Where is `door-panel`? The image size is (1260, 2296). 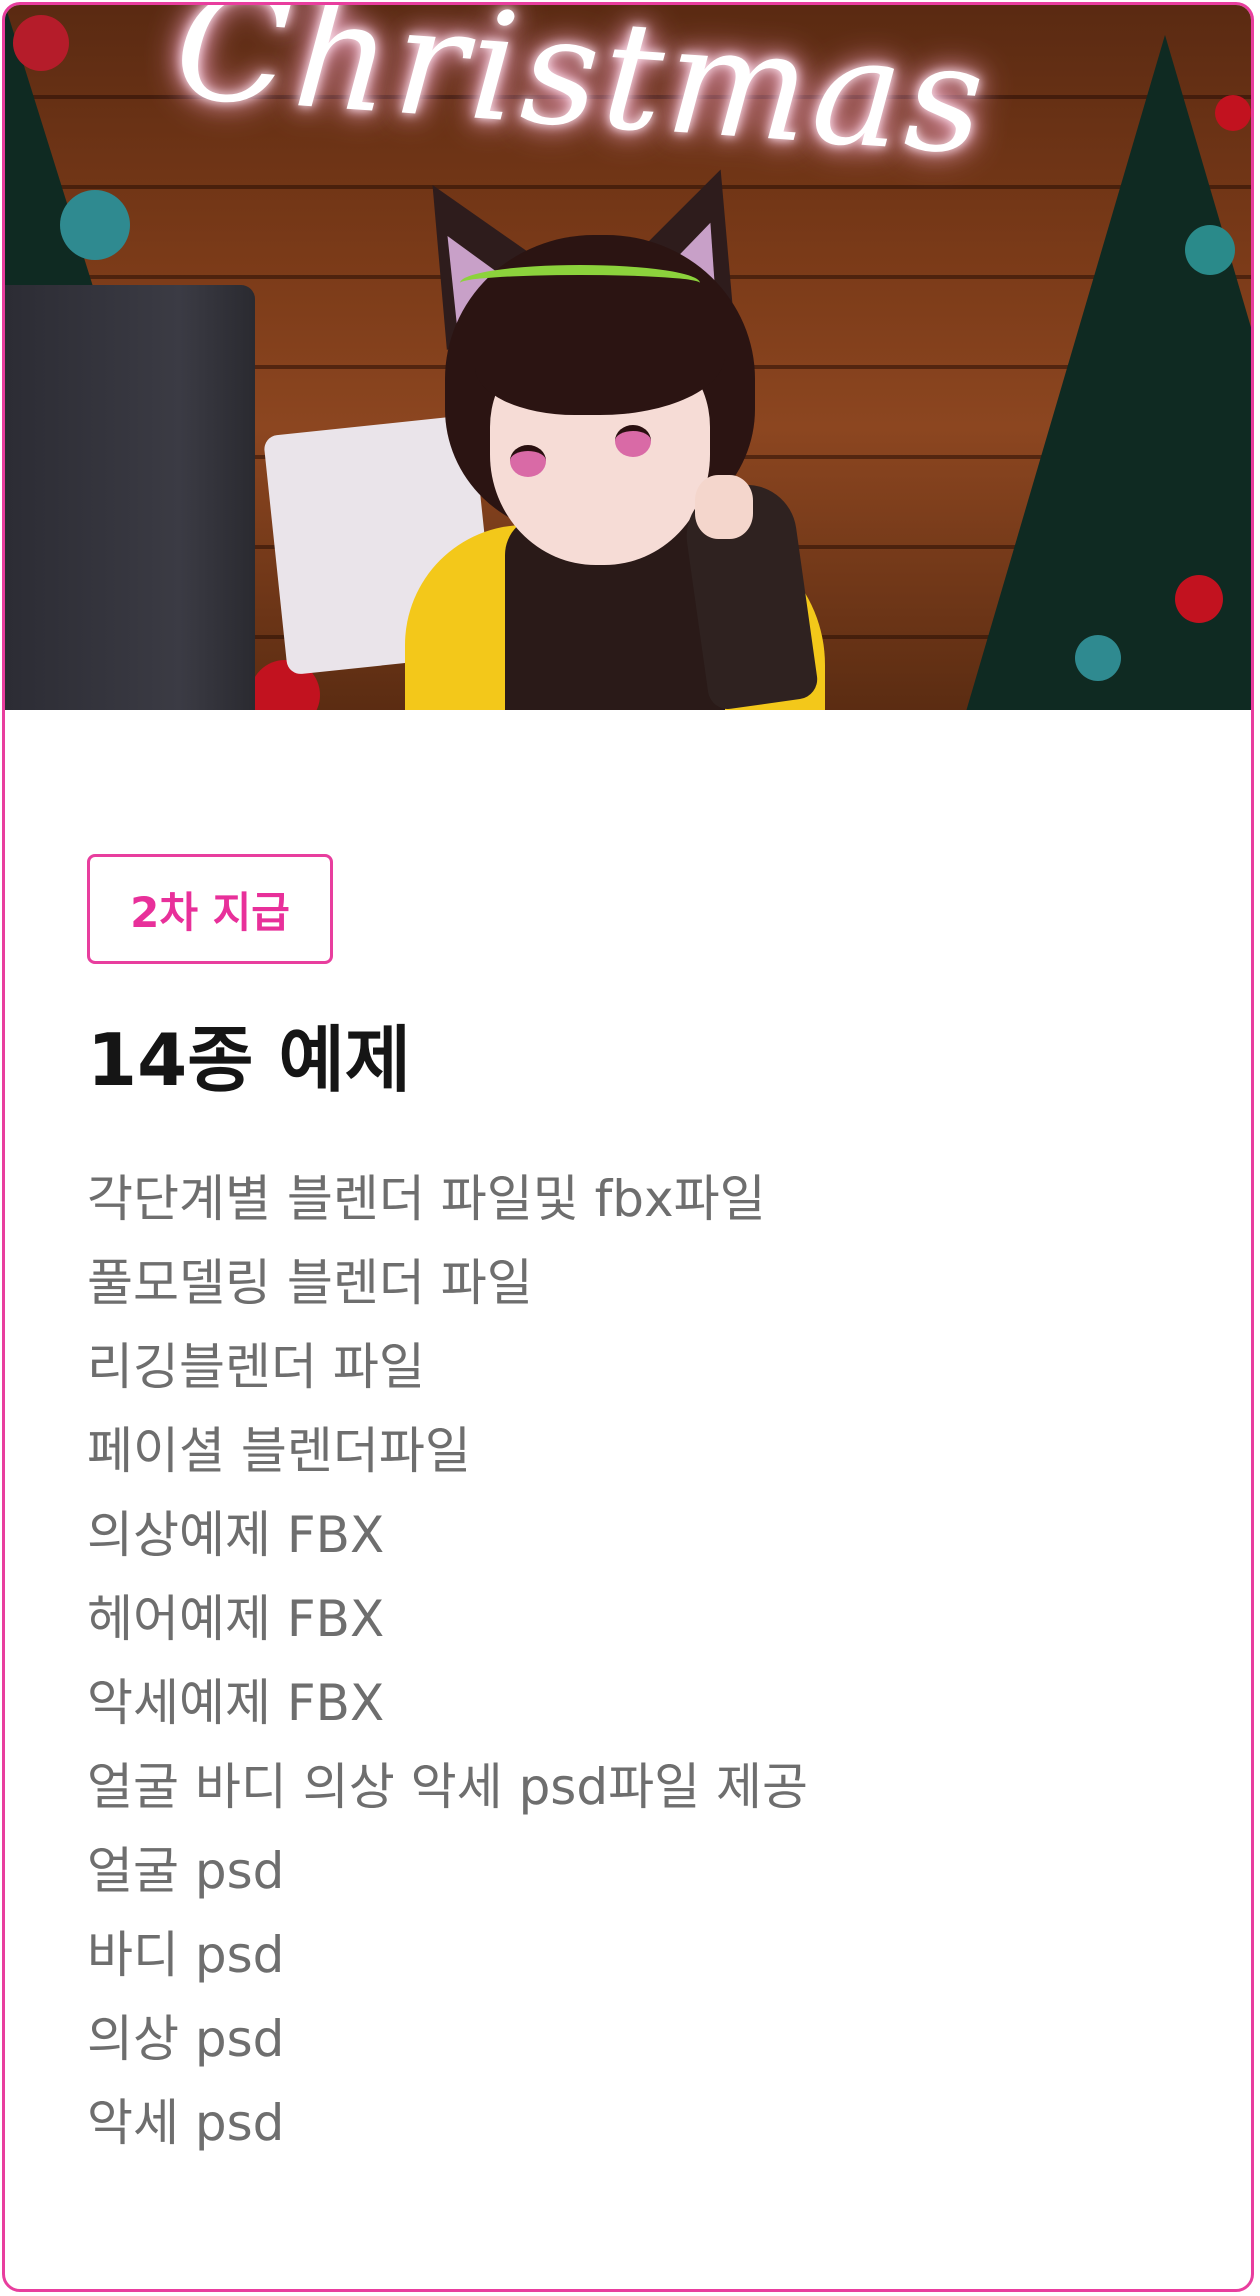
door-panel is located at coordinates (130, 497).